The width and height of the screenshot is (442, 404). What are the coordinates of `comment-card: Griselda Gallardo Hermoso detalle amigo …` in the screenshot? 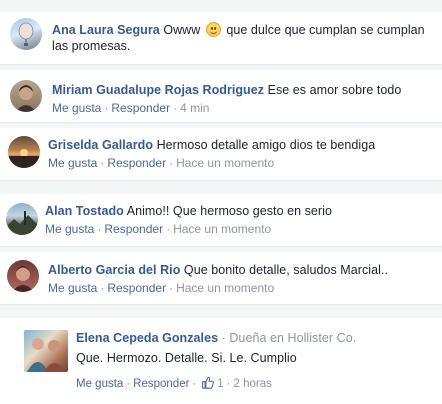 It's located at (221, 154).